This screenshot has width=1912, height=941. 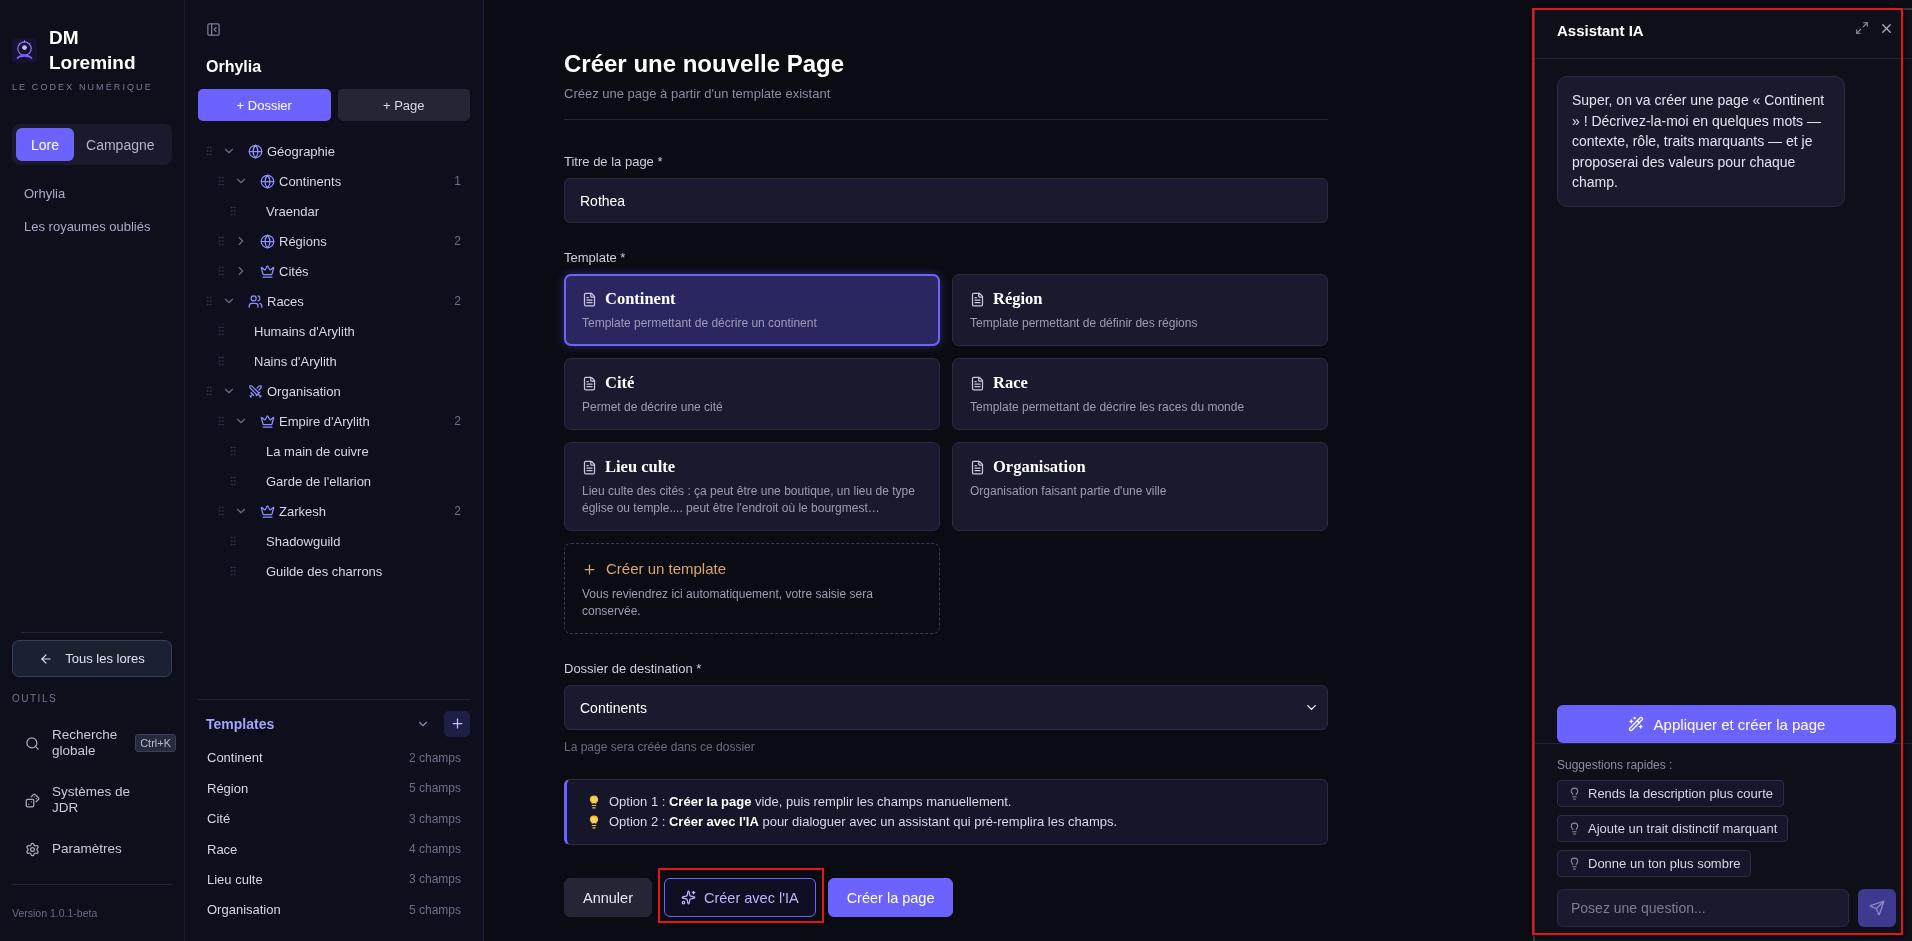 What do you see at coordinates (666, 569) in the screenshot?
I see `card-title: Créer un template` at bounding box center [666, 569].